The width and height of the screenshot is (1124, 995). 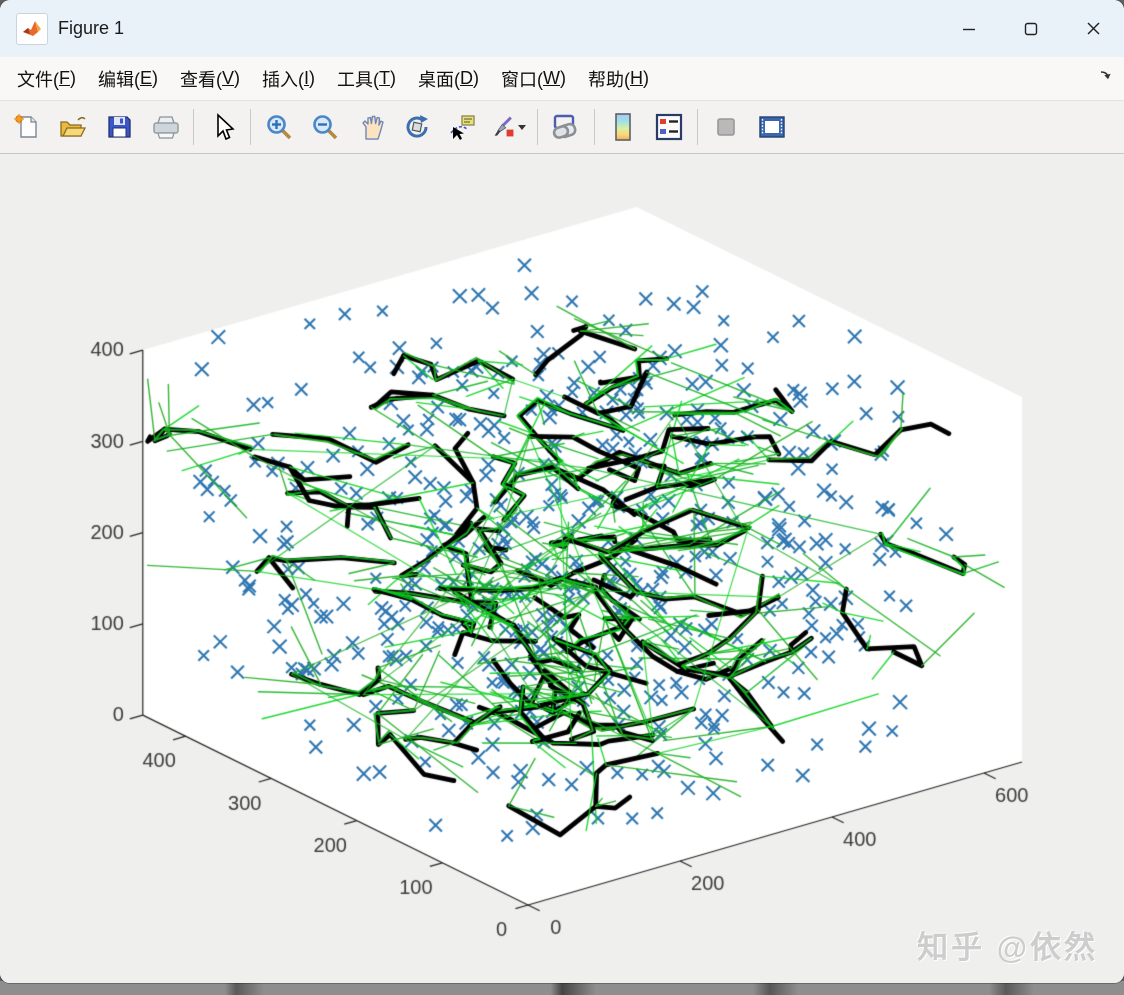 I want to click on menu-insert: 插入(I), so click(x=288, y=78).